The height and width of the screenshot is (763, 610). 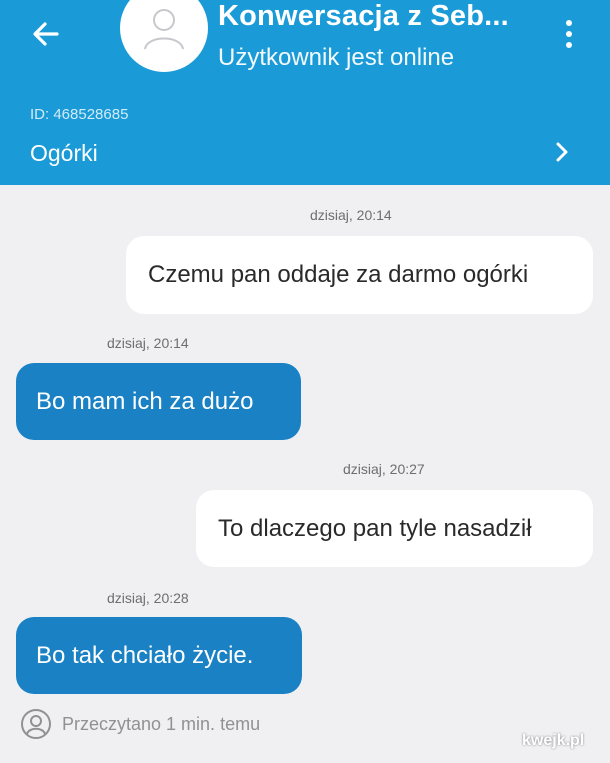 I want to click on user-silhouette-icon, so click(x=164, y=29).